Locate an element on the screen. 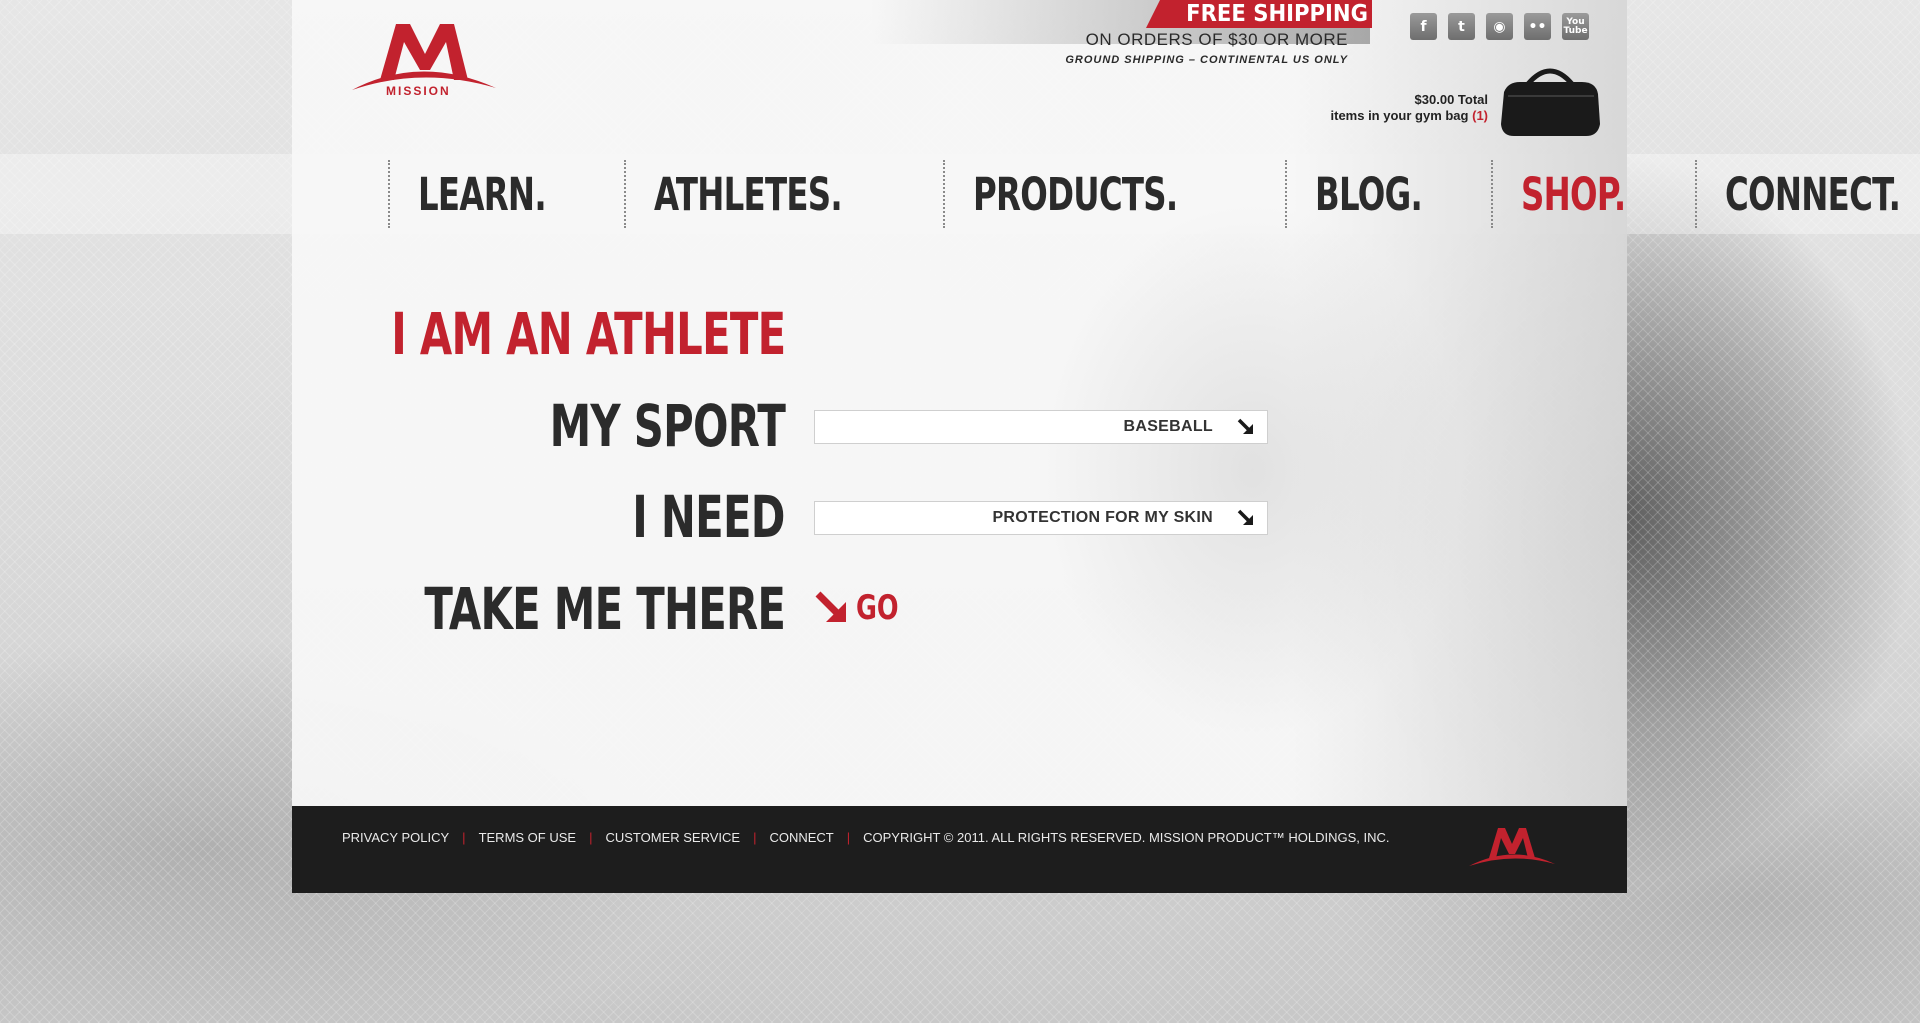 Image resolution: width=1920 pixels, height=1023 pixels. logo-wordmark: MISSION is located at coordinates (418, 91).